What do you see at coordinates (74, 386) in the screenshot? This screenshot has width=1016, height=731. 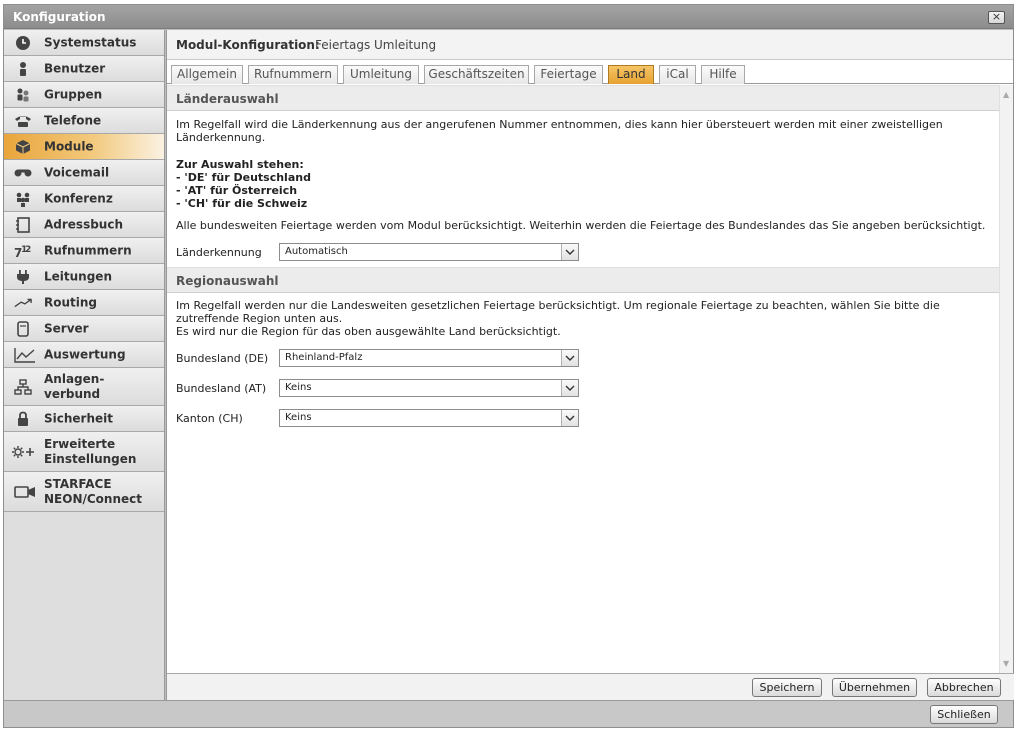 I see `sidebar-item-label: Anlagen- verbund` at bounding box center [74, 386].